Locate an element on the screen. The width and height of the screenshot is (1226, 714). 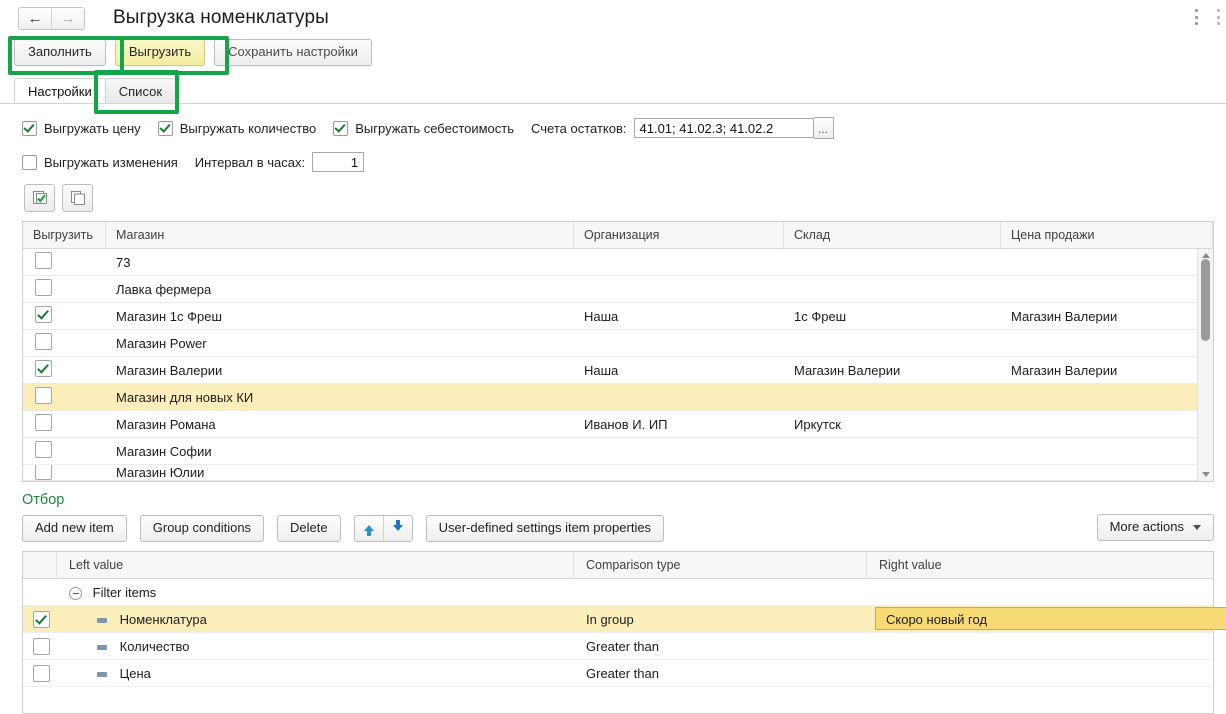
column-header-left-value: Left value is located at coordinates (315, 565).